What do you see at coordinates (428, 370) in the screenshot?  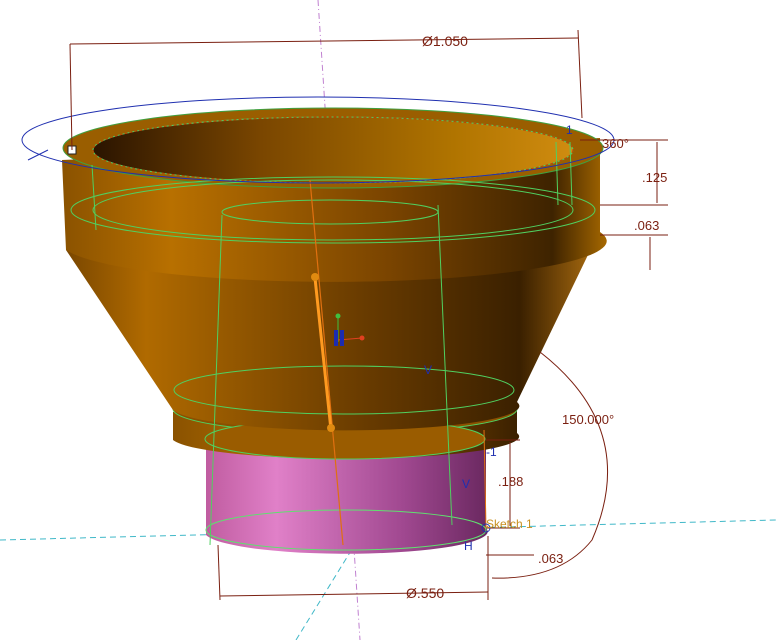 I see `constraint-vertical-1: V` at bounding box center [428, 370].